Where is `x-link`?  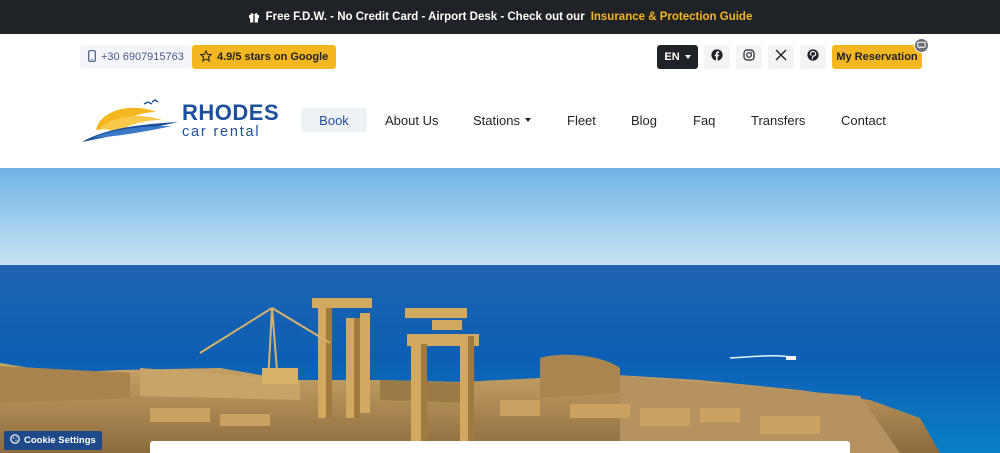 x-link is located at coordinates (781, 57).